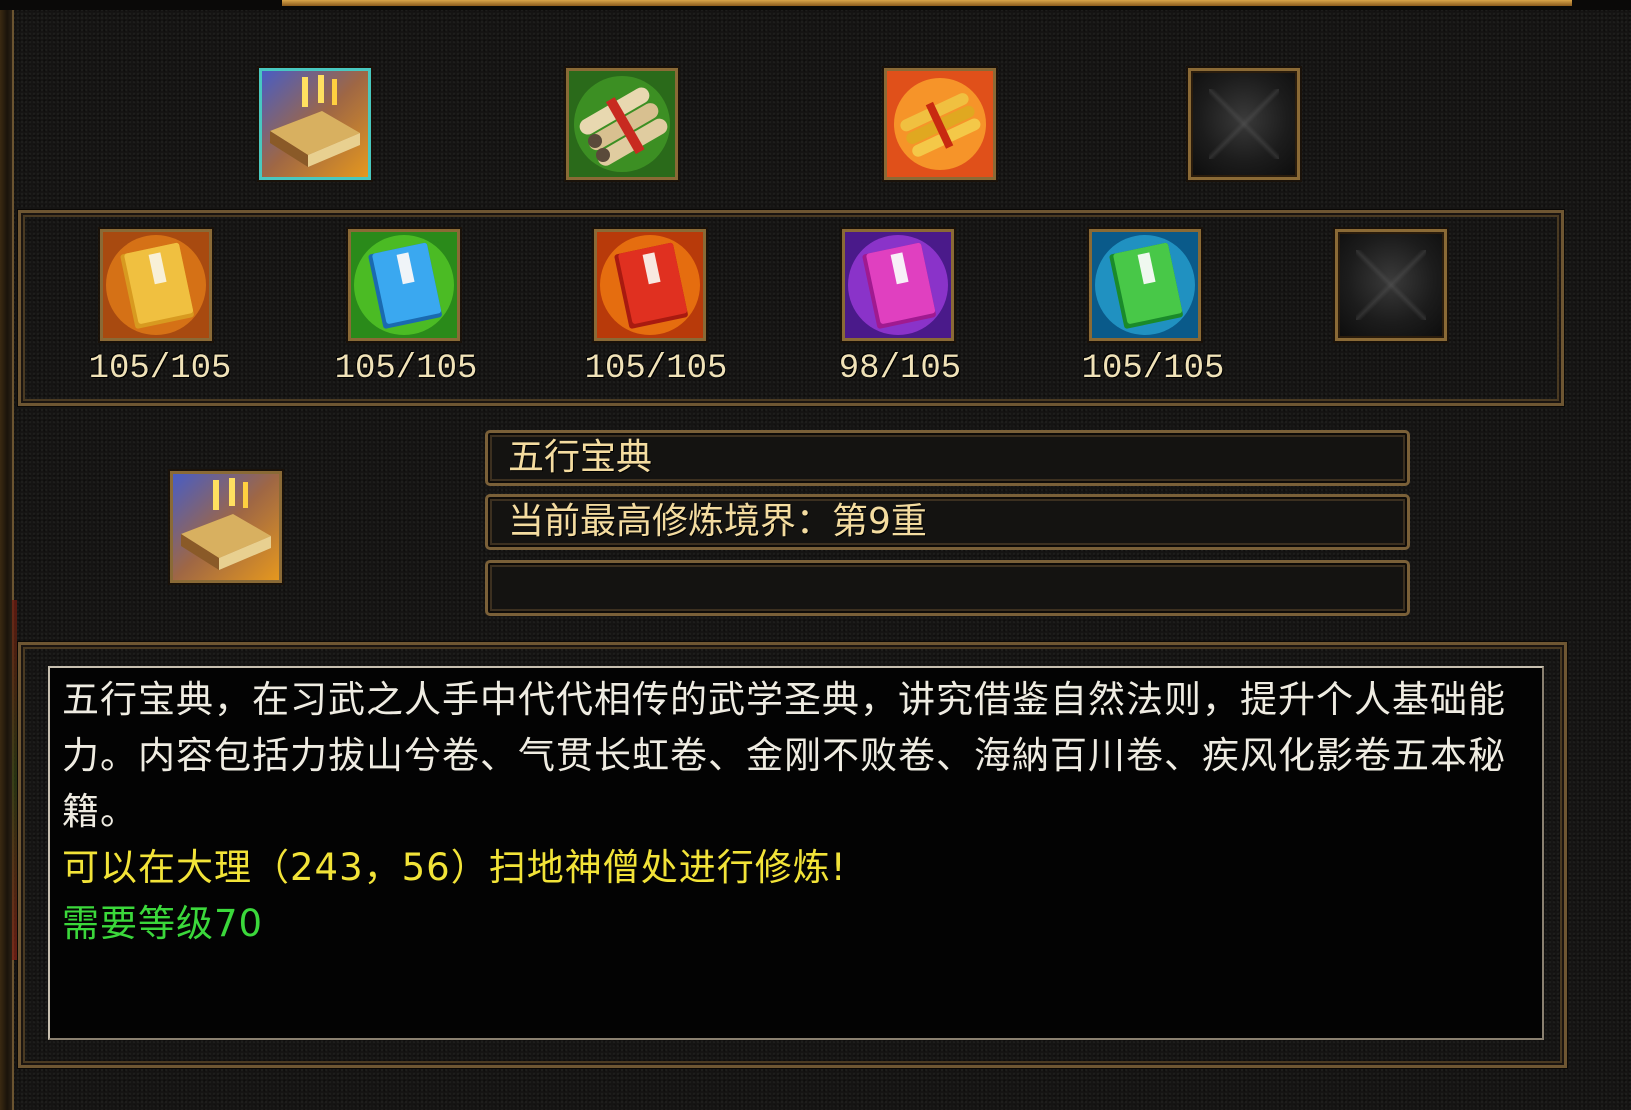 The image size is (1631, 1110). Describe the element at coordinates (947, 522) in the screenshot. I see `cultivation-realm-bar: 当前最高修炼境界：第9重` at that location.